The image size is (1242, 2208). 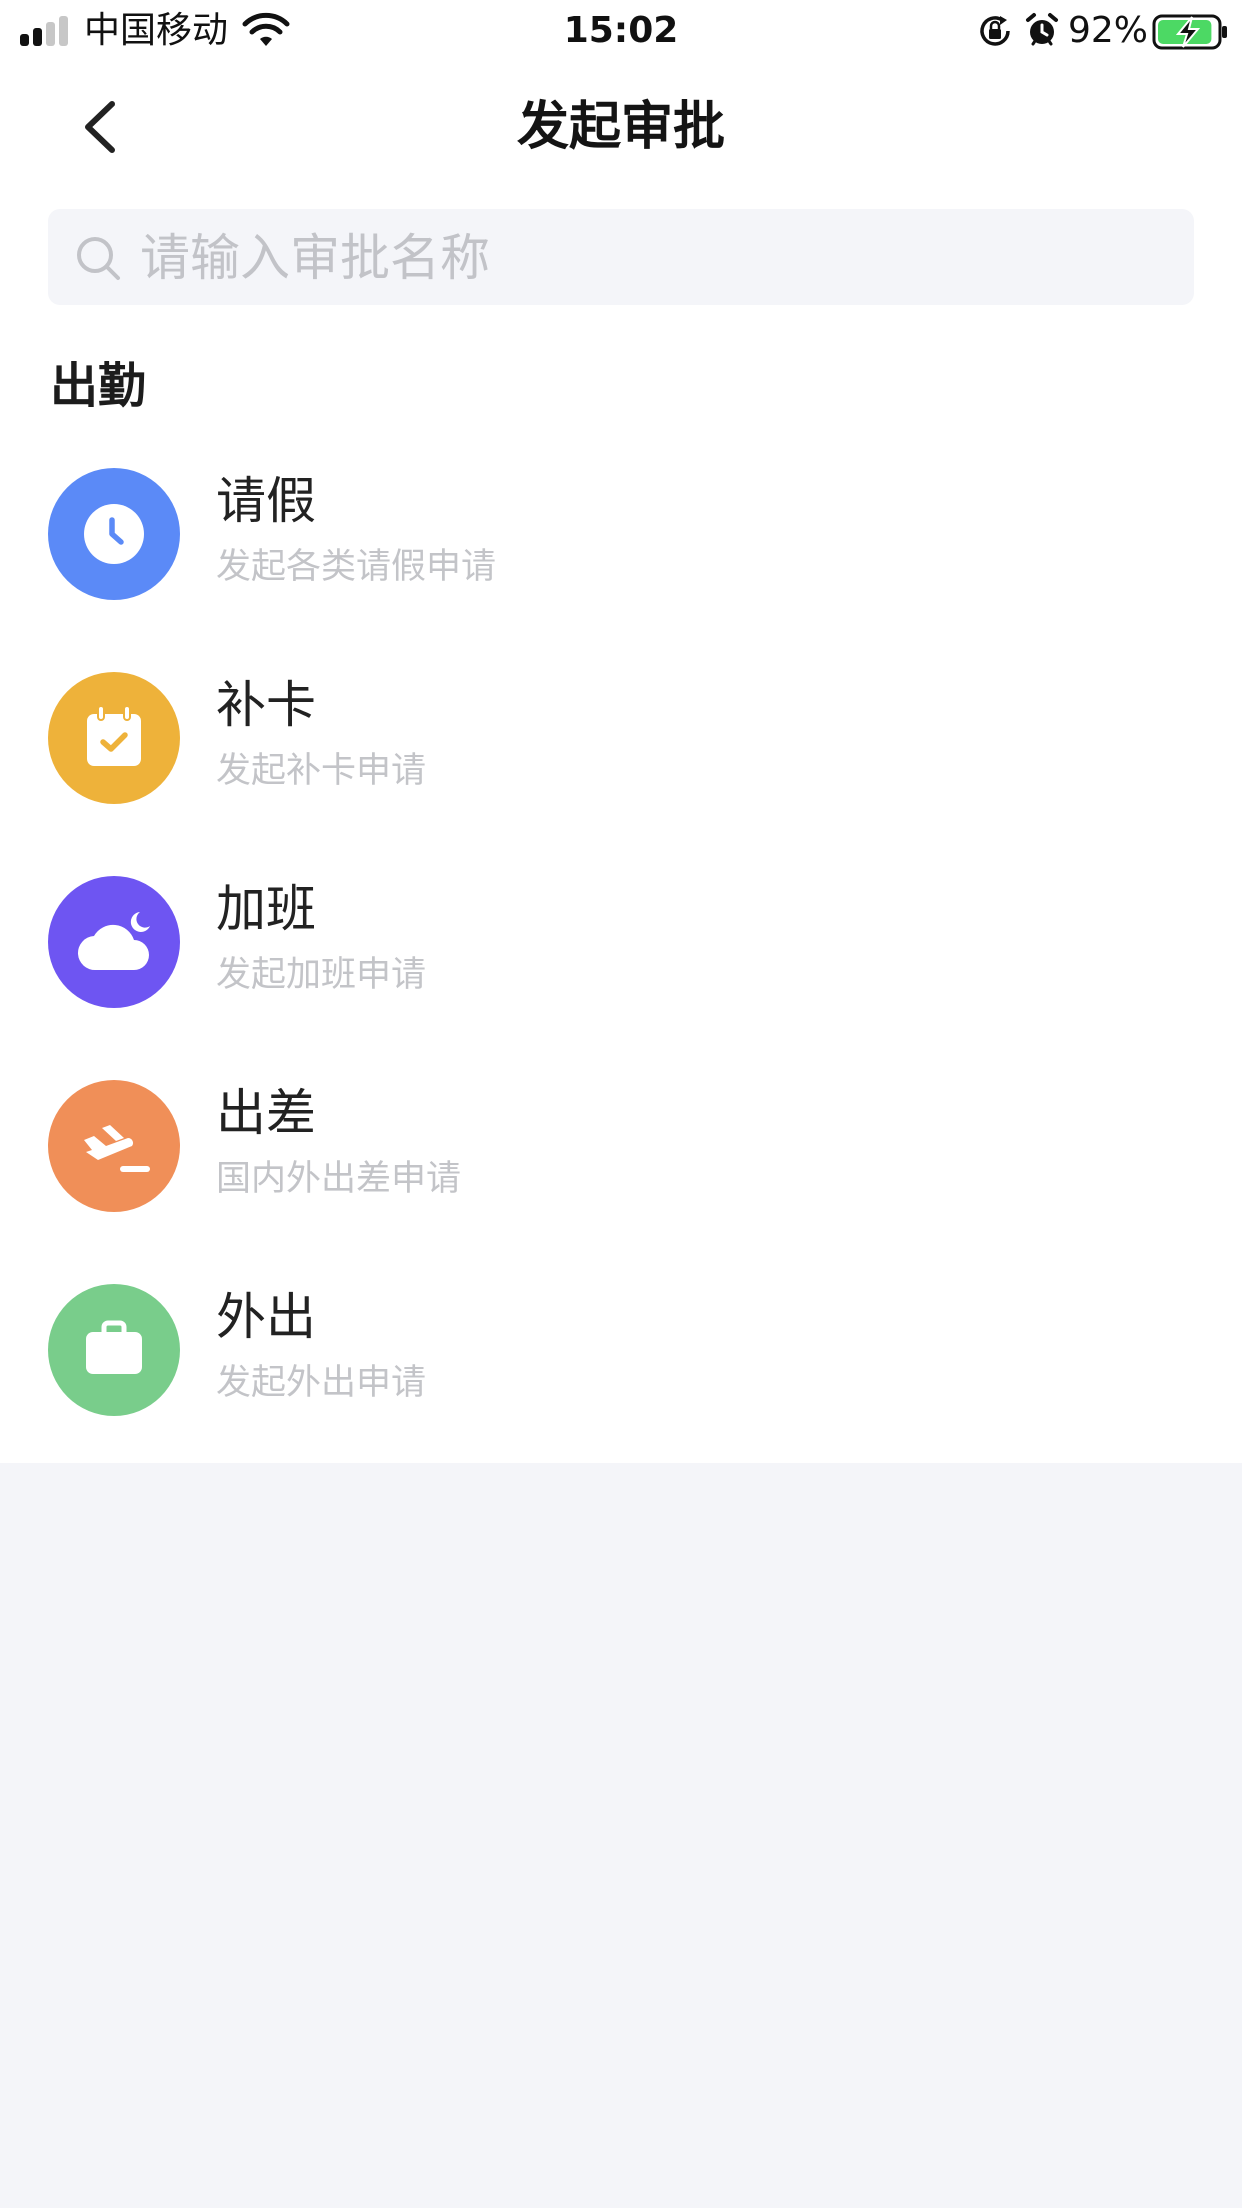 I want to click on leave-icon-badge, so click(x=114, y=534).